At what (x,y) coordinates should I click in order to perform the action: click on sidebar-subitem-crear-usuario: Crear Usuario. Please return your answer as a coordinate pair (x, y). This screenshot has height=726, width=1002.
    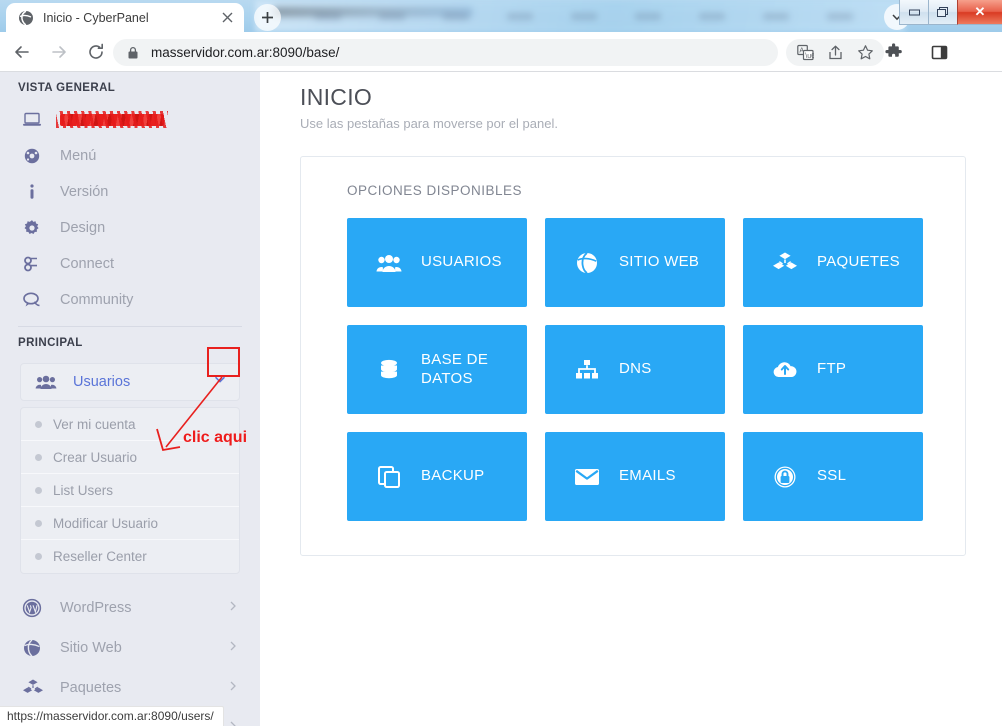
    Looking at the image, I should click on (130, 457).